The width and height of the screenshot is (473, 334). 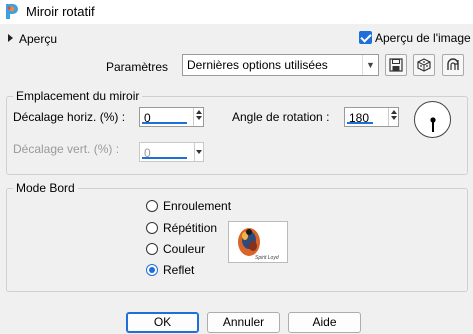 I want to click on random-dice-icon, so click(x=424, y=65).